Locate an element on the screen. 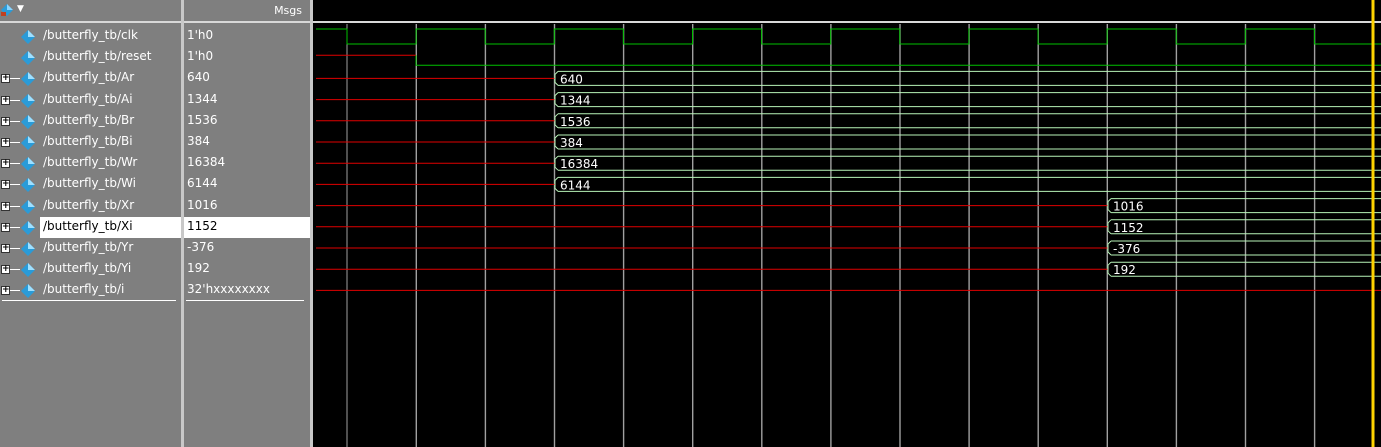  signal-name: /butterfly_tb/reset is located at coordinates (97, 56).